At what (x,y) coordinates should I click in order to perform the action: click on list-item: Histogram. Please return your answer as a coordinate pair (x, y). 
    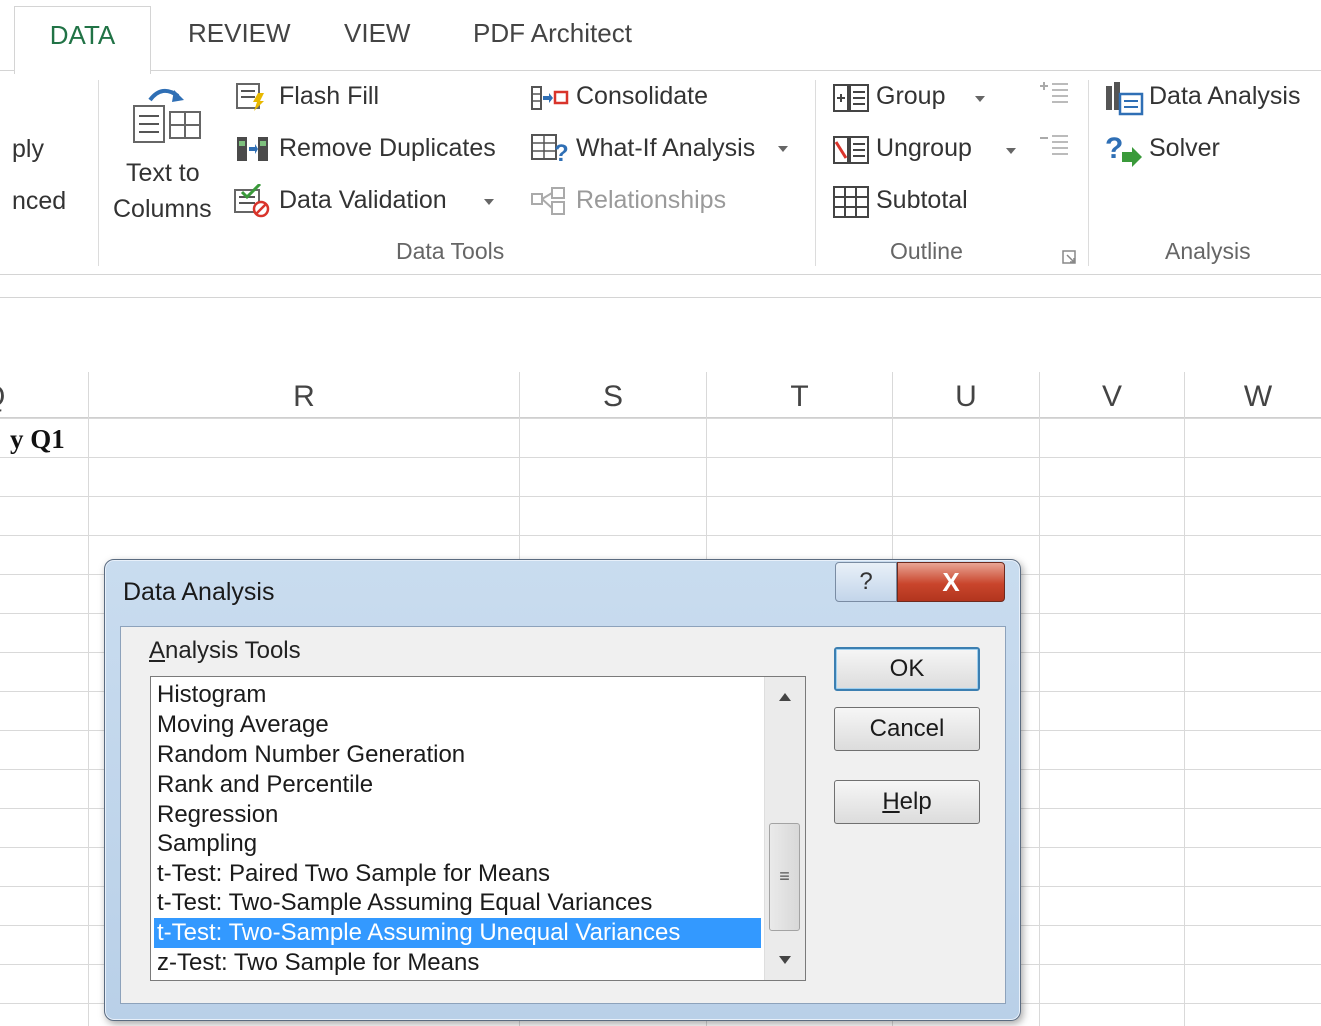
    Looking at the image, I should click on (211, 695).